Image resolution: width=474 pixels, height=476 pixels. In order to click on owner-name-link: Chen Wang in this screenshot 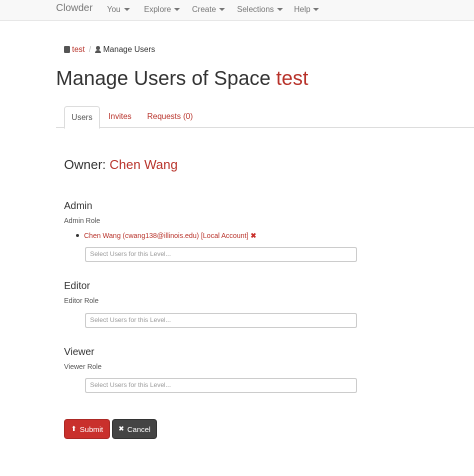, I will do `click(144, 164)`.